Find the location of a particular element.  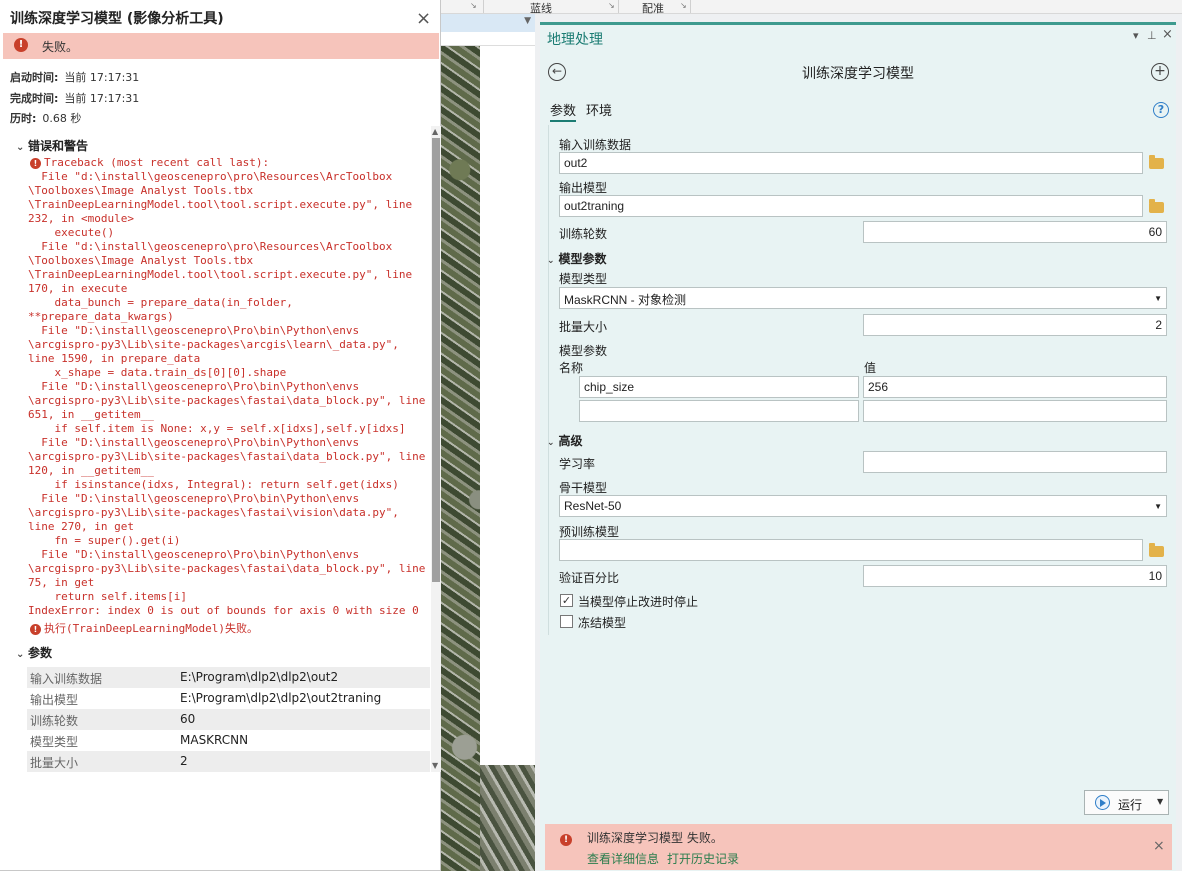

pane-menu-icon: ▾ is located at coordinates (1136, 35).